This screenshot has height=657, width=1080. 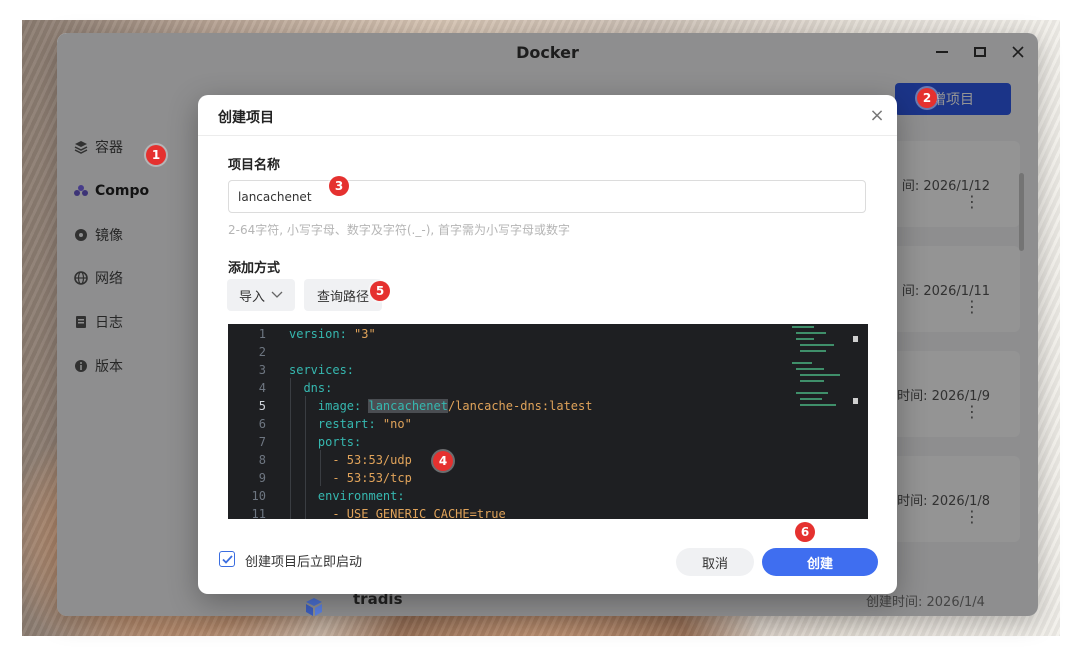 What do you see at coordinates (262, 406) in the screenshot?
I see `line-number: 5` at bounding box center [262, 406].